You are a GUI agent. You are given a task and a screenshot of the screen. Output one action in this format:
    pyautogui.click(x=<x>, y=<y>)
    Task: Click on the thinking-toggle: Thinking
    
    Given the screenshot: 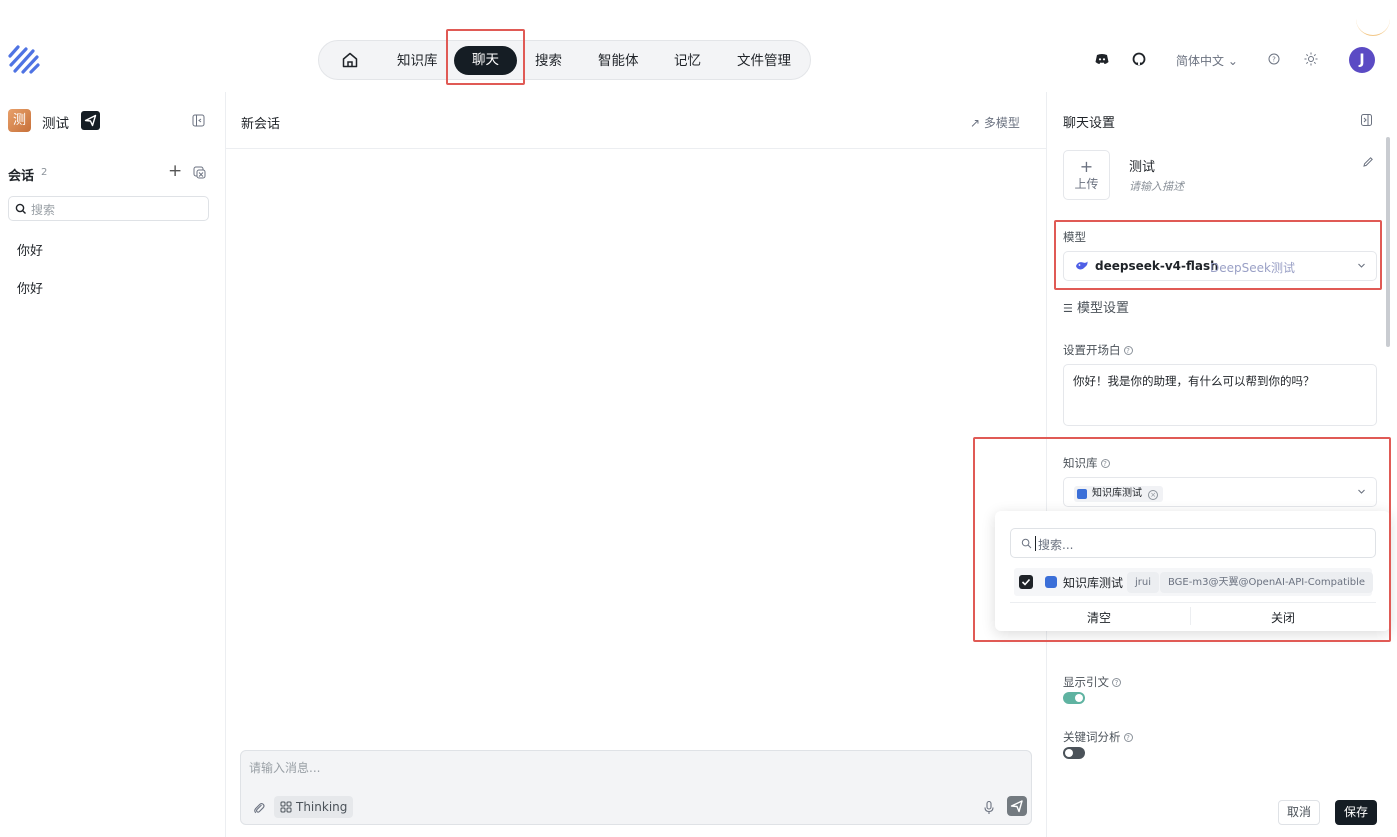 What is the action you would take?
    pyautogui.click(x=314, y=807)
    